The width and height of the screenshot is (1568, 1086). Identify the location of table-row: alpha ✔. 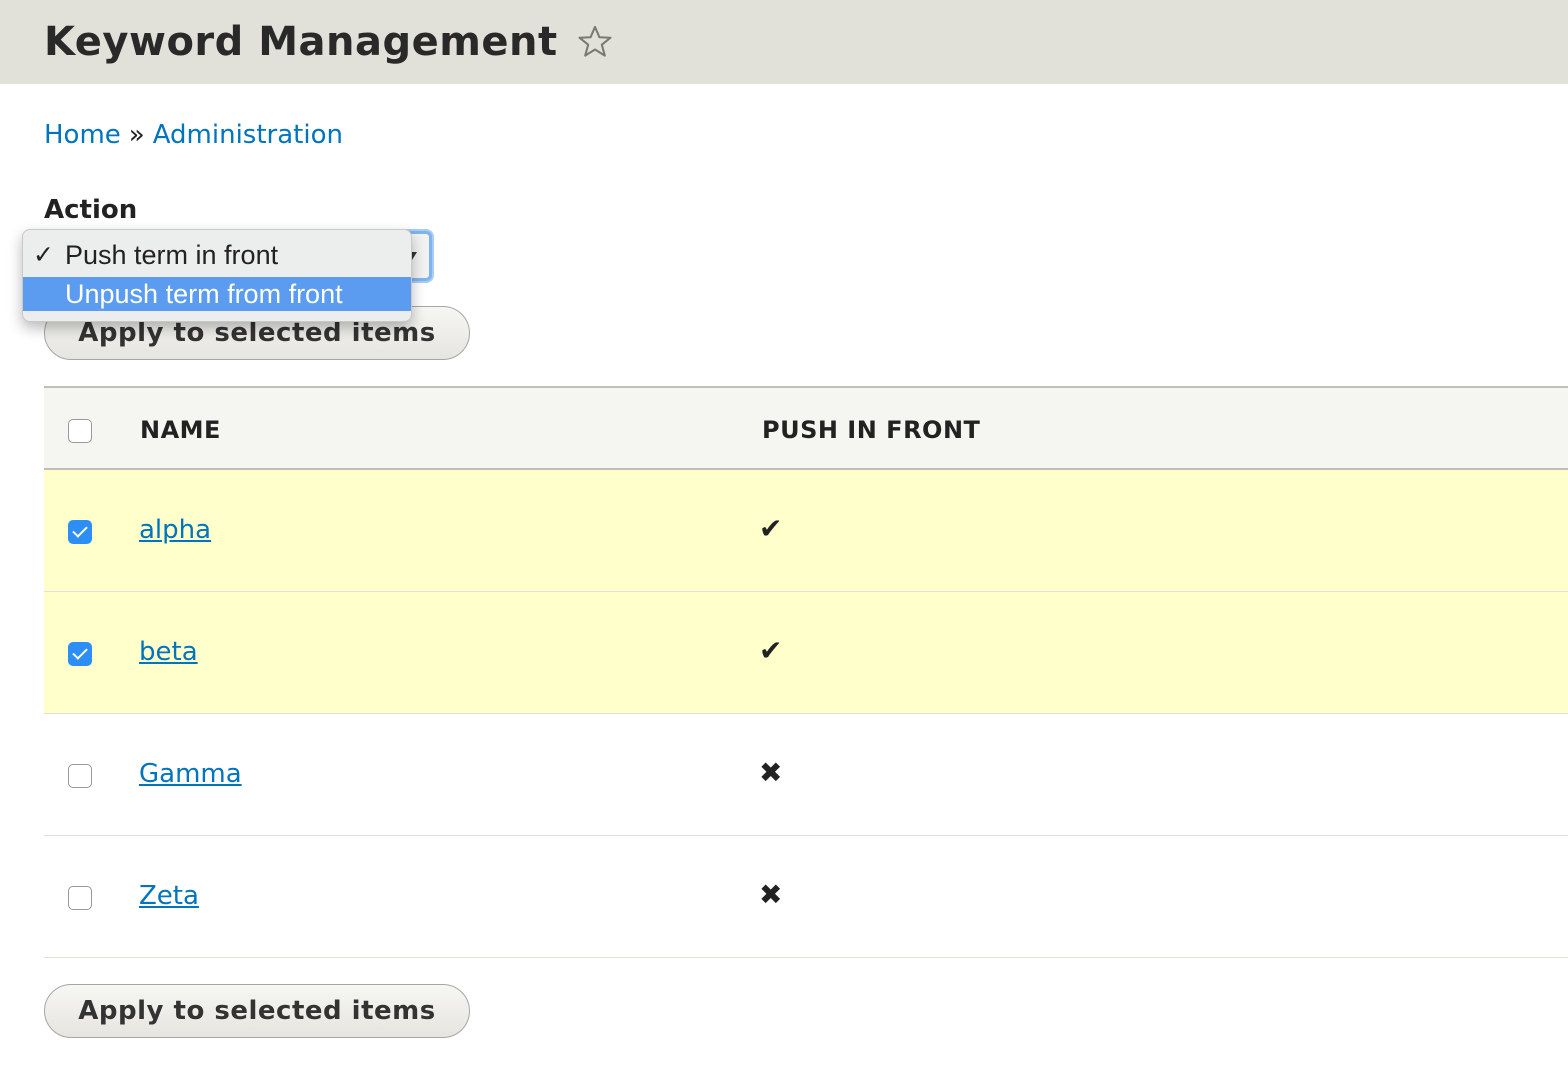
(806, 531).